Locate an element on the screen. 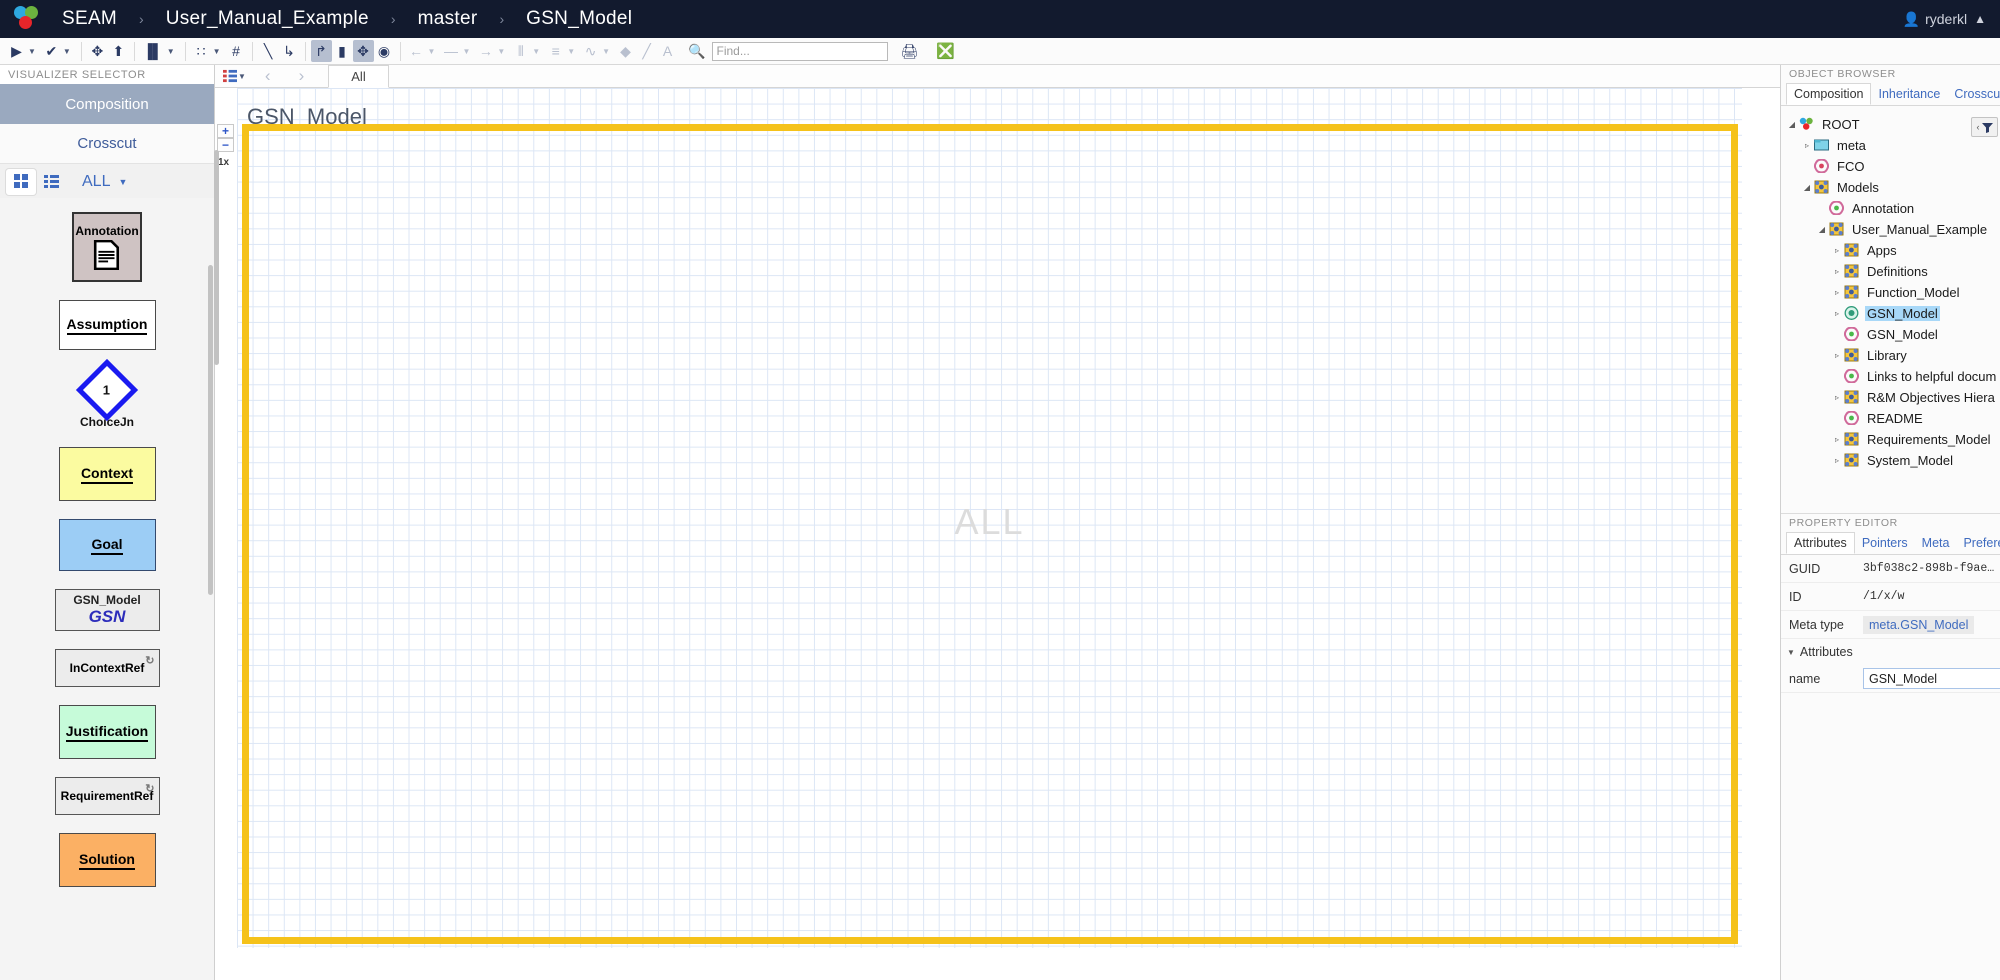 The height and width of the screenshot is (980, 2000). tree-node: ◢ Models is located at coordinates (1892, 187).